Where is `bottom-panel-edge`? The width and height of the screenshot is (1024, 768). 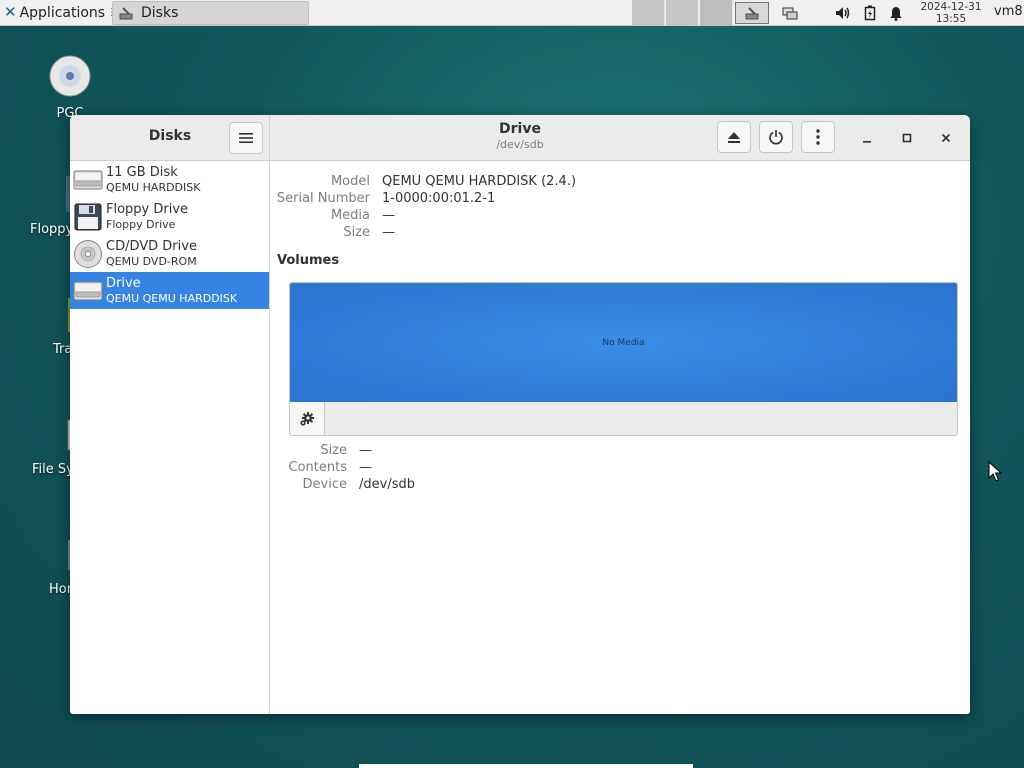 bottom-panel-edge is located at coordinates (526, 766).